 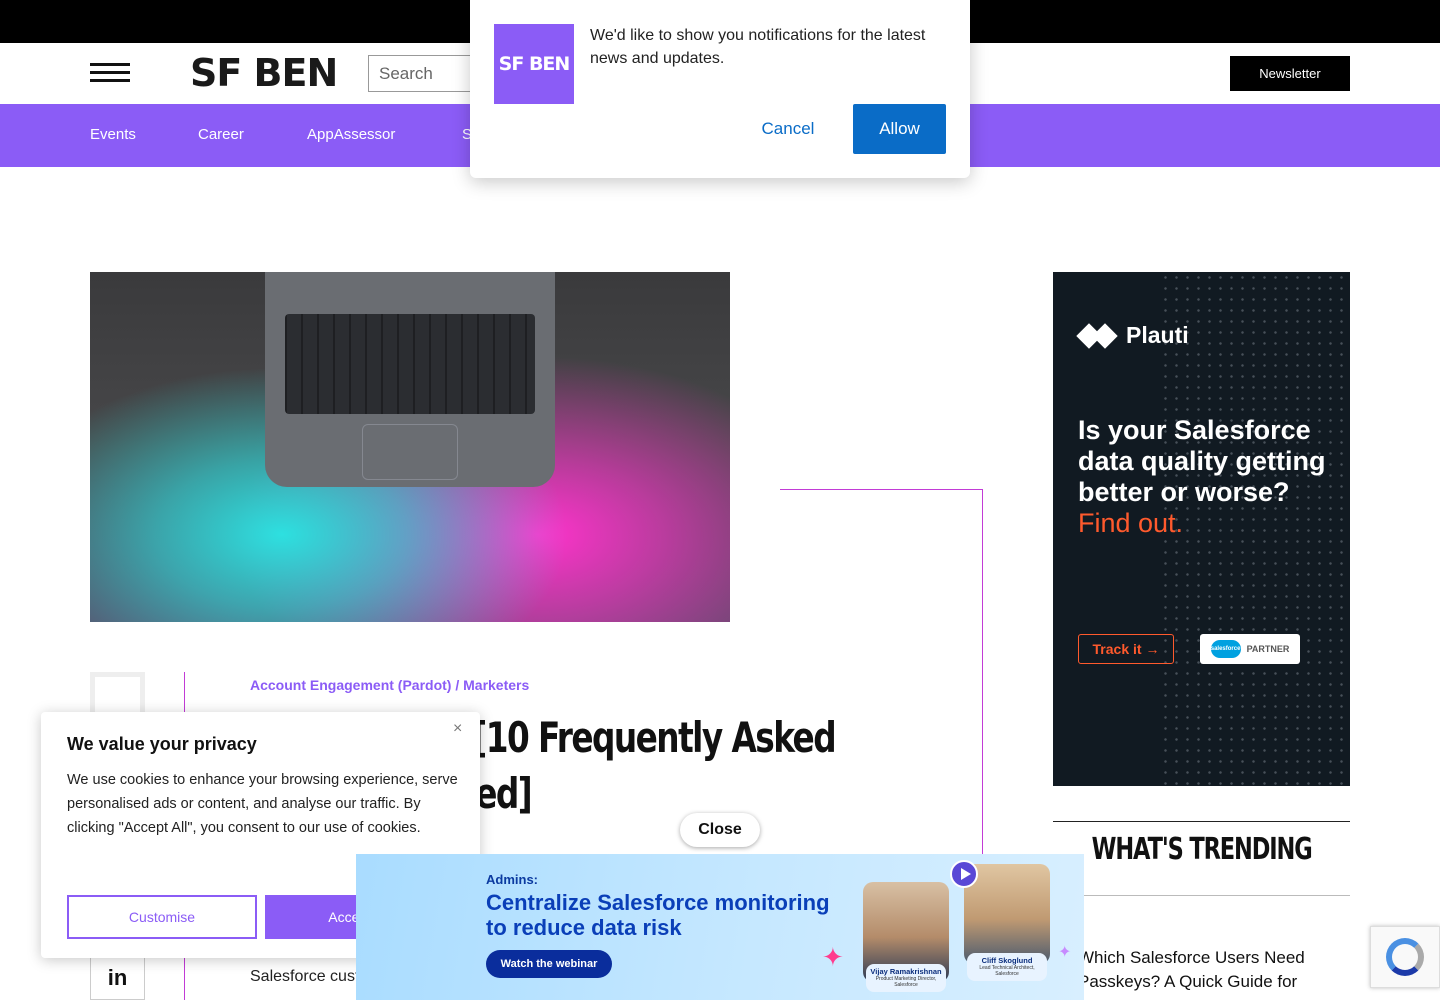 I want to click on close-icon: ×, so click(x=457, y=729).